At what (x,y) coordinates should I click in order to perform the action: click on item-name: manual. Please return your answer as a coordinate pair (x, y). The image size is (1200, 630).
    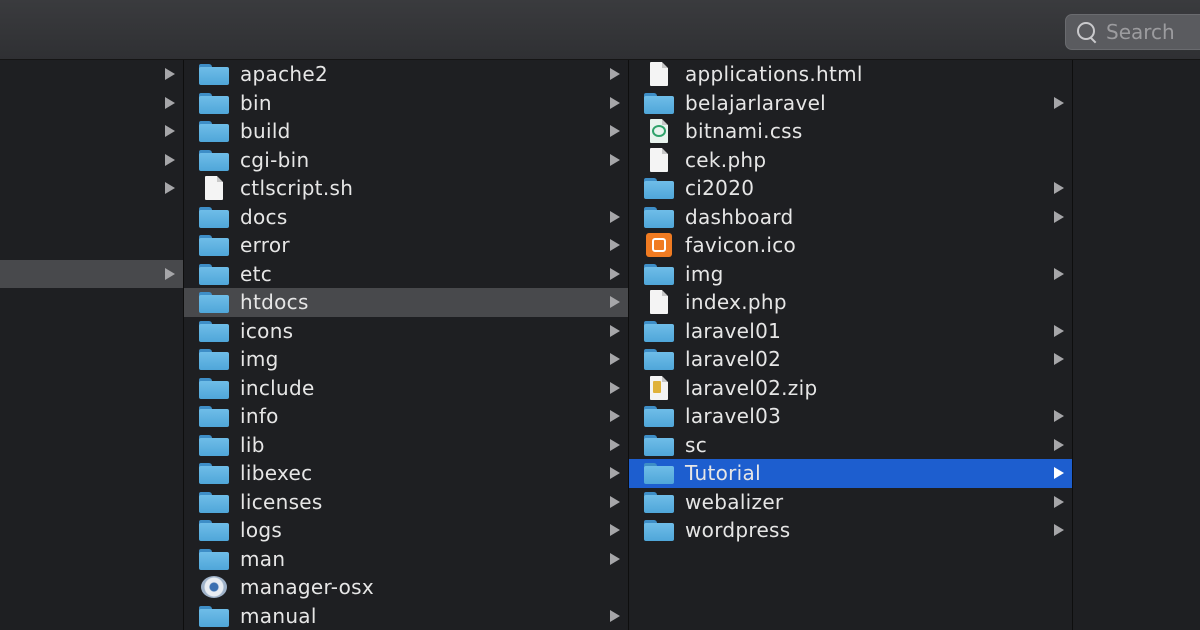
    Looking at the image, I should click on (278, 615).